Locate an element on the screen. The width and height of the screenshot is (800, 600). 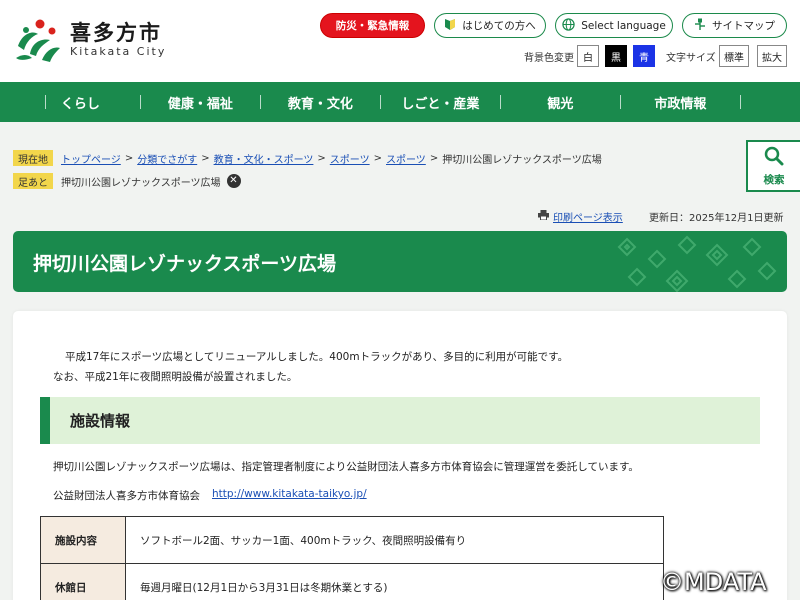
section-heading-facility: 施設情報 is located at coordinates (400, 420).